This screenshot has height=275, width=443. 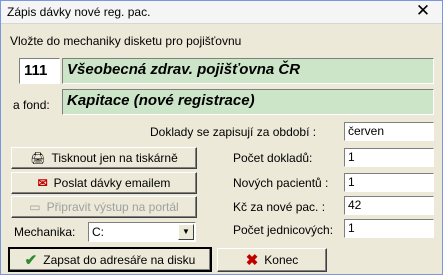 I want to click on portal-icon: ▭, so click(x=35, y=207).